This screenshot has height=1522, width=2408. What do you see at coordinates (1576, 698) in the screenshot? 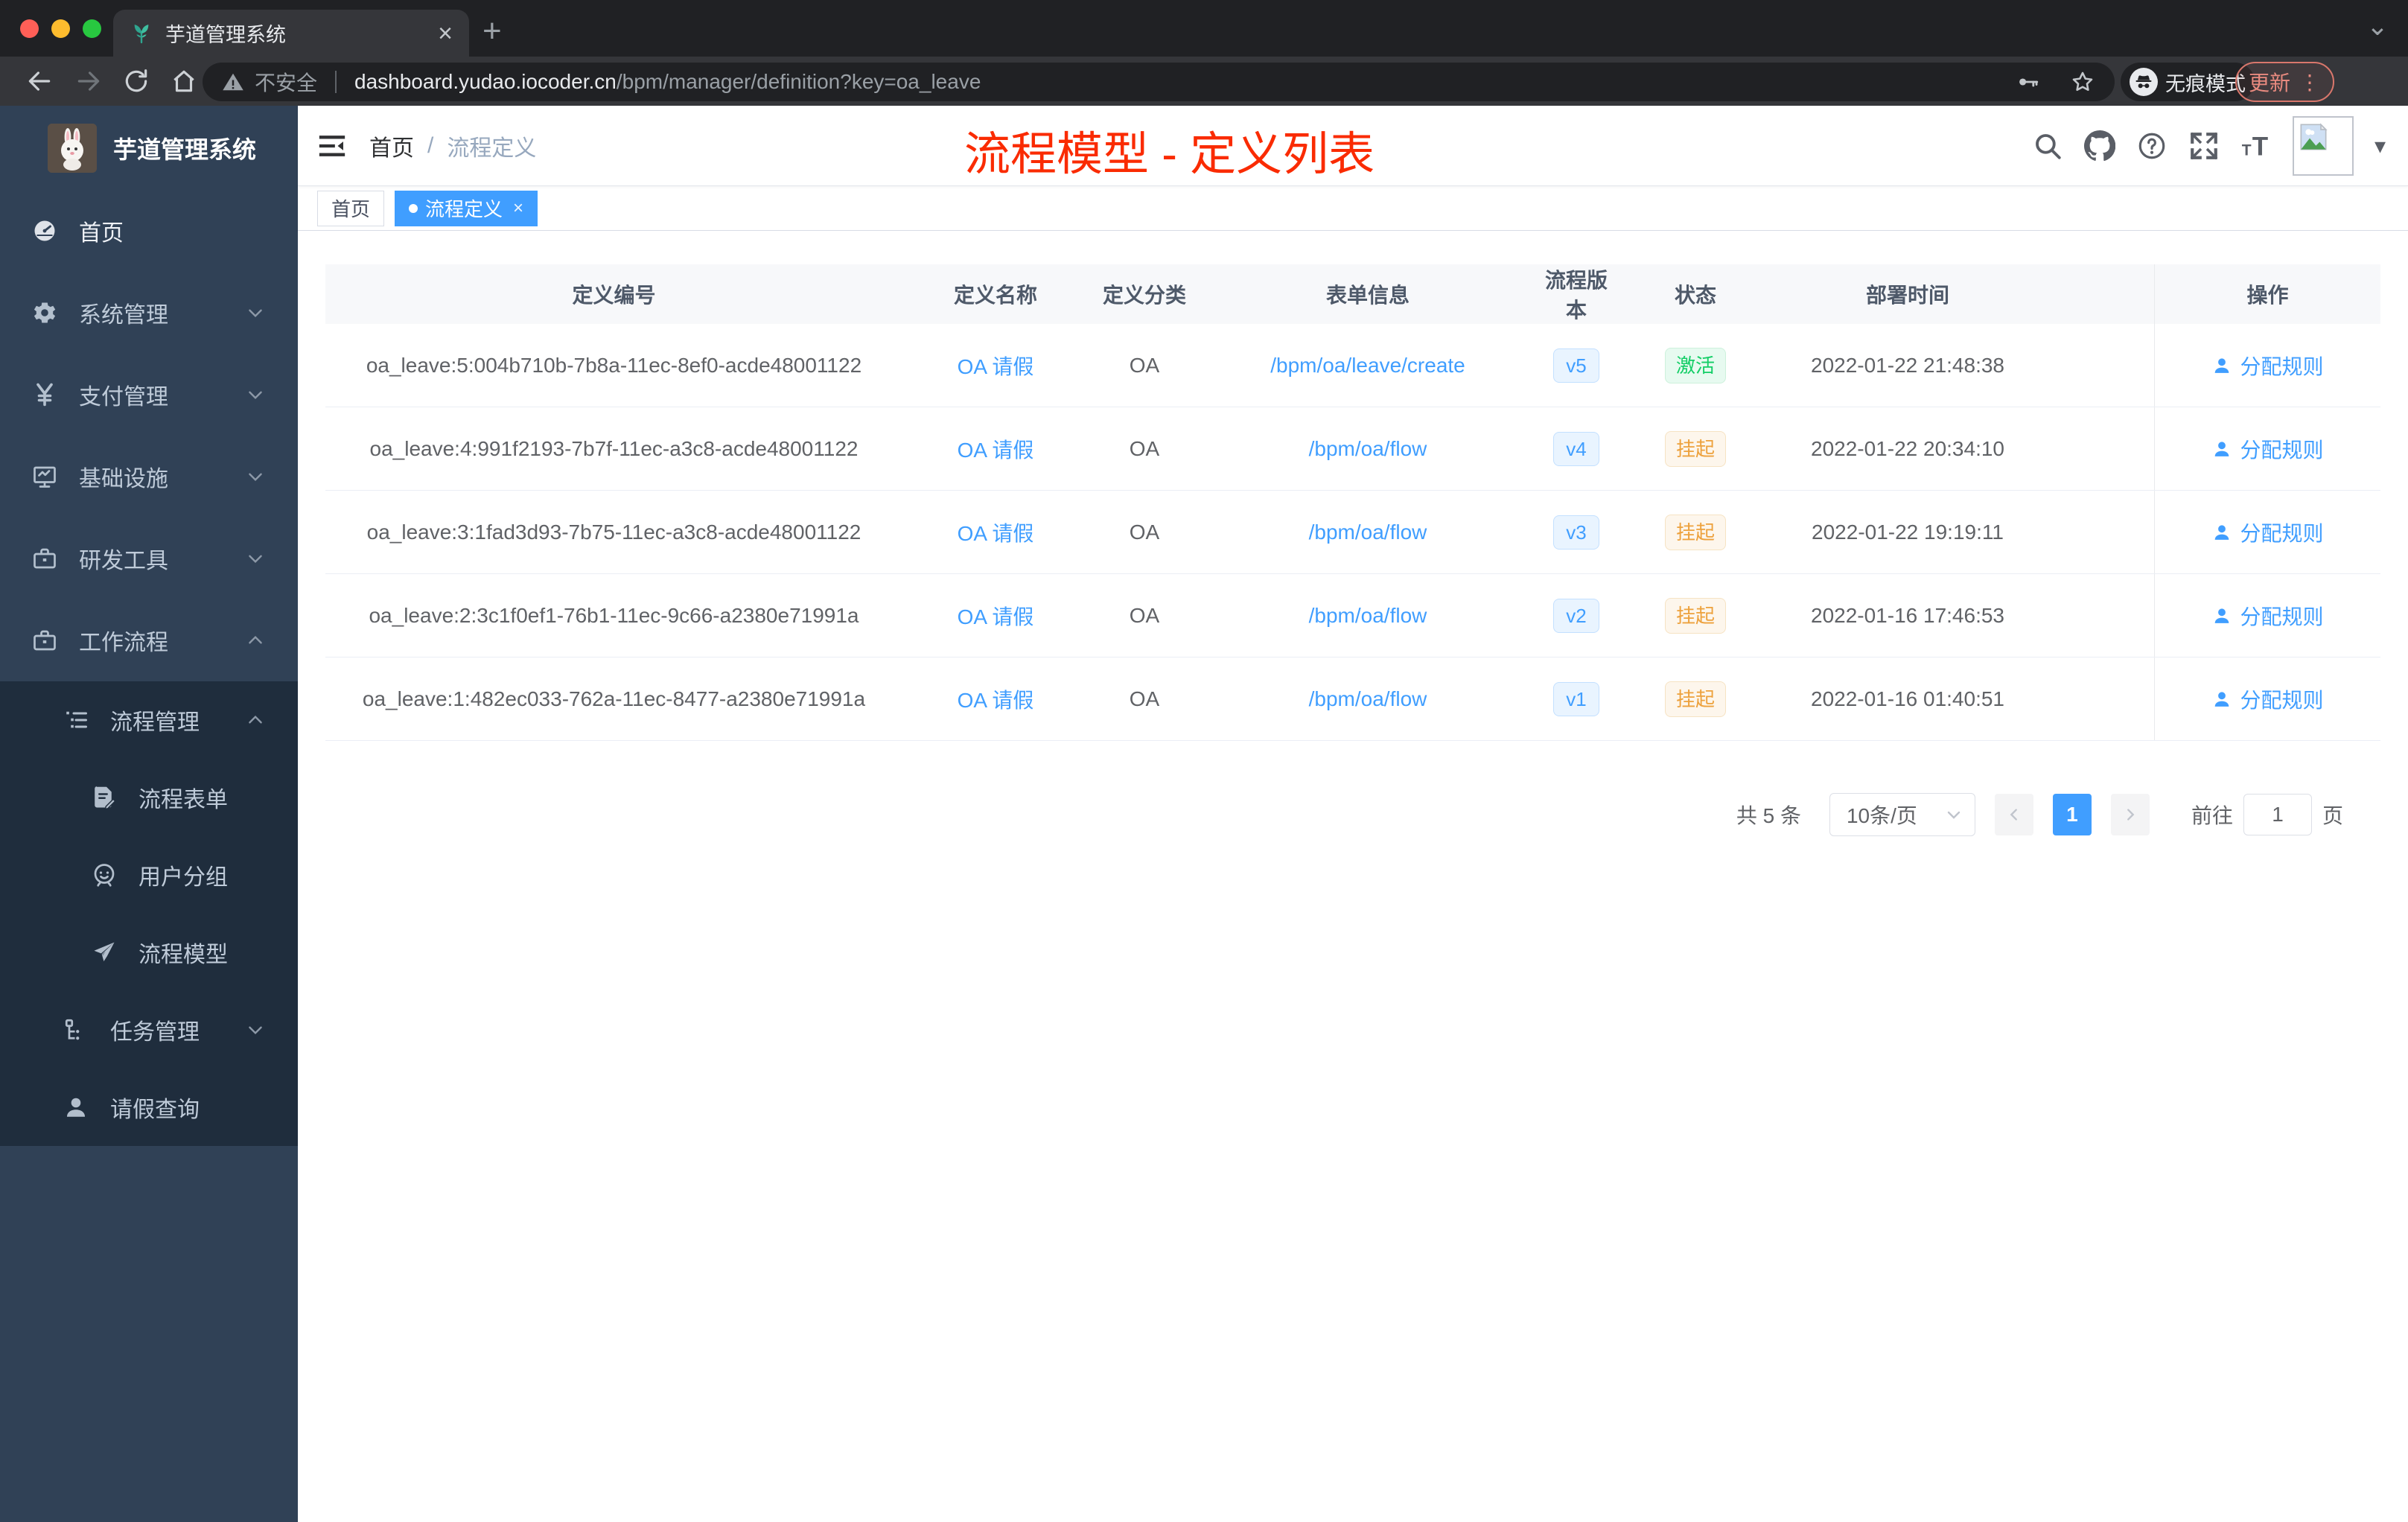
I see `version-badge: v1` at bounding box center [1576, 698].